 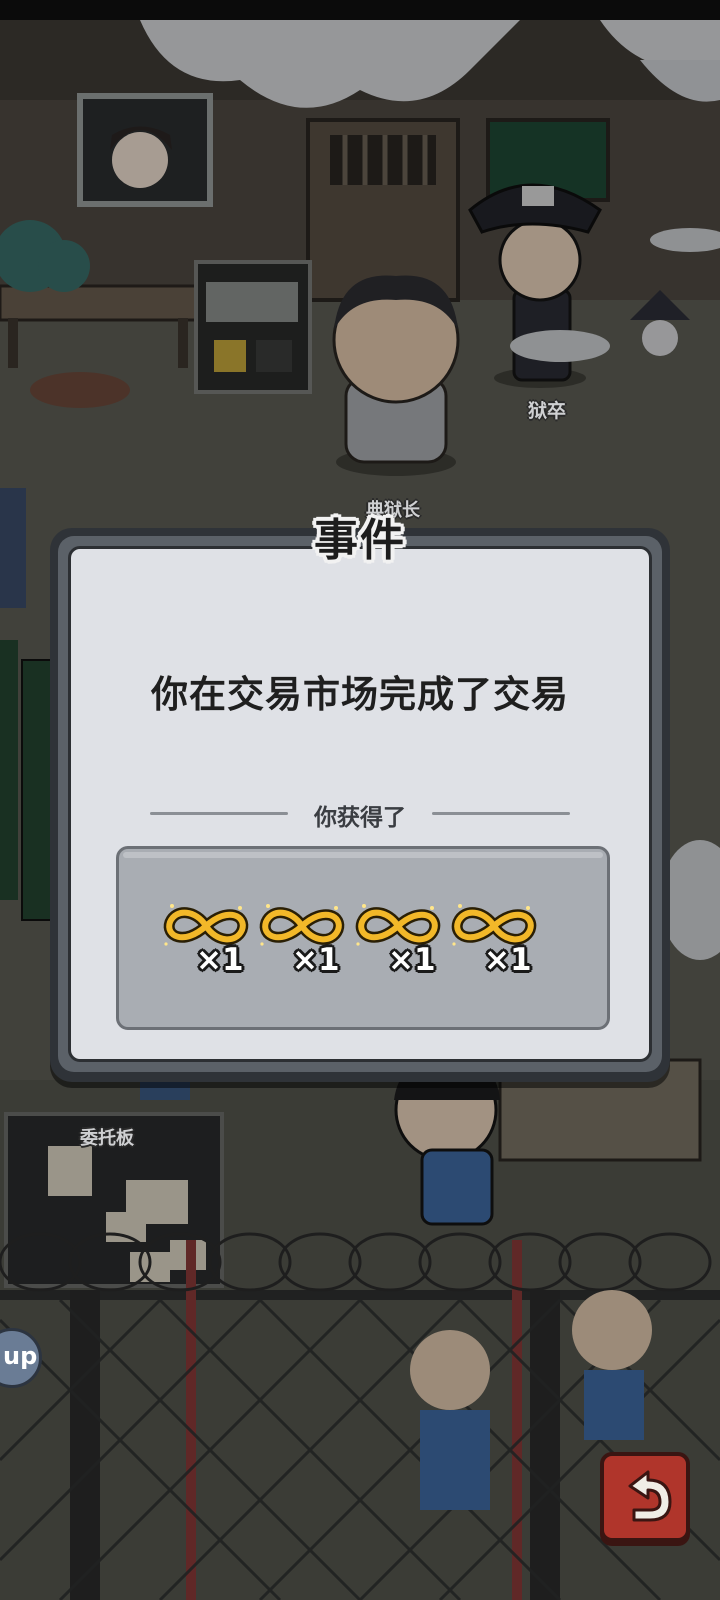 I want to click on dialog-title: 事件, so click(x=360, y=540).